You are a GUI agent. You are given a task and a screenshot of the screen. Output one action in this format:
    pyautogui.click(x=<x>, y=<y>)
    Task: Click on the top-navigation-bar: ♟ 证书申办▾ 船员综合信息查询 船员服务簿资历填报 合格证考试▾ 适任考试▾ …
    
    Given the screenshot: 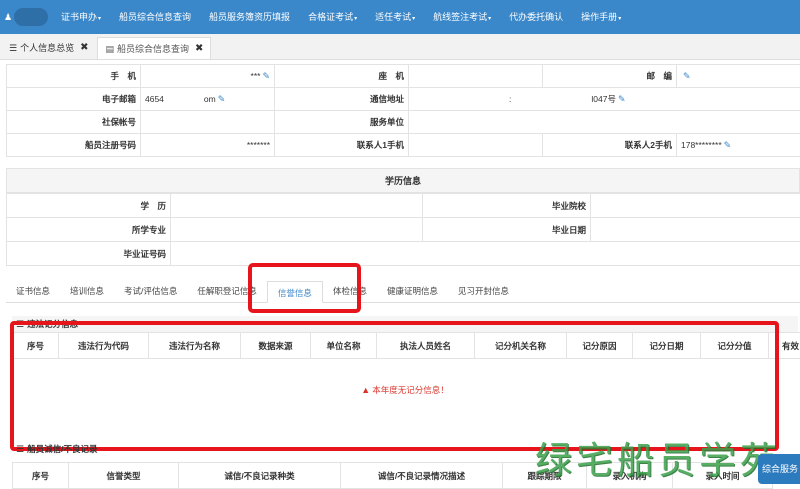 What is the action you would take?
    pyautogui.click(x=400, y=17)
    